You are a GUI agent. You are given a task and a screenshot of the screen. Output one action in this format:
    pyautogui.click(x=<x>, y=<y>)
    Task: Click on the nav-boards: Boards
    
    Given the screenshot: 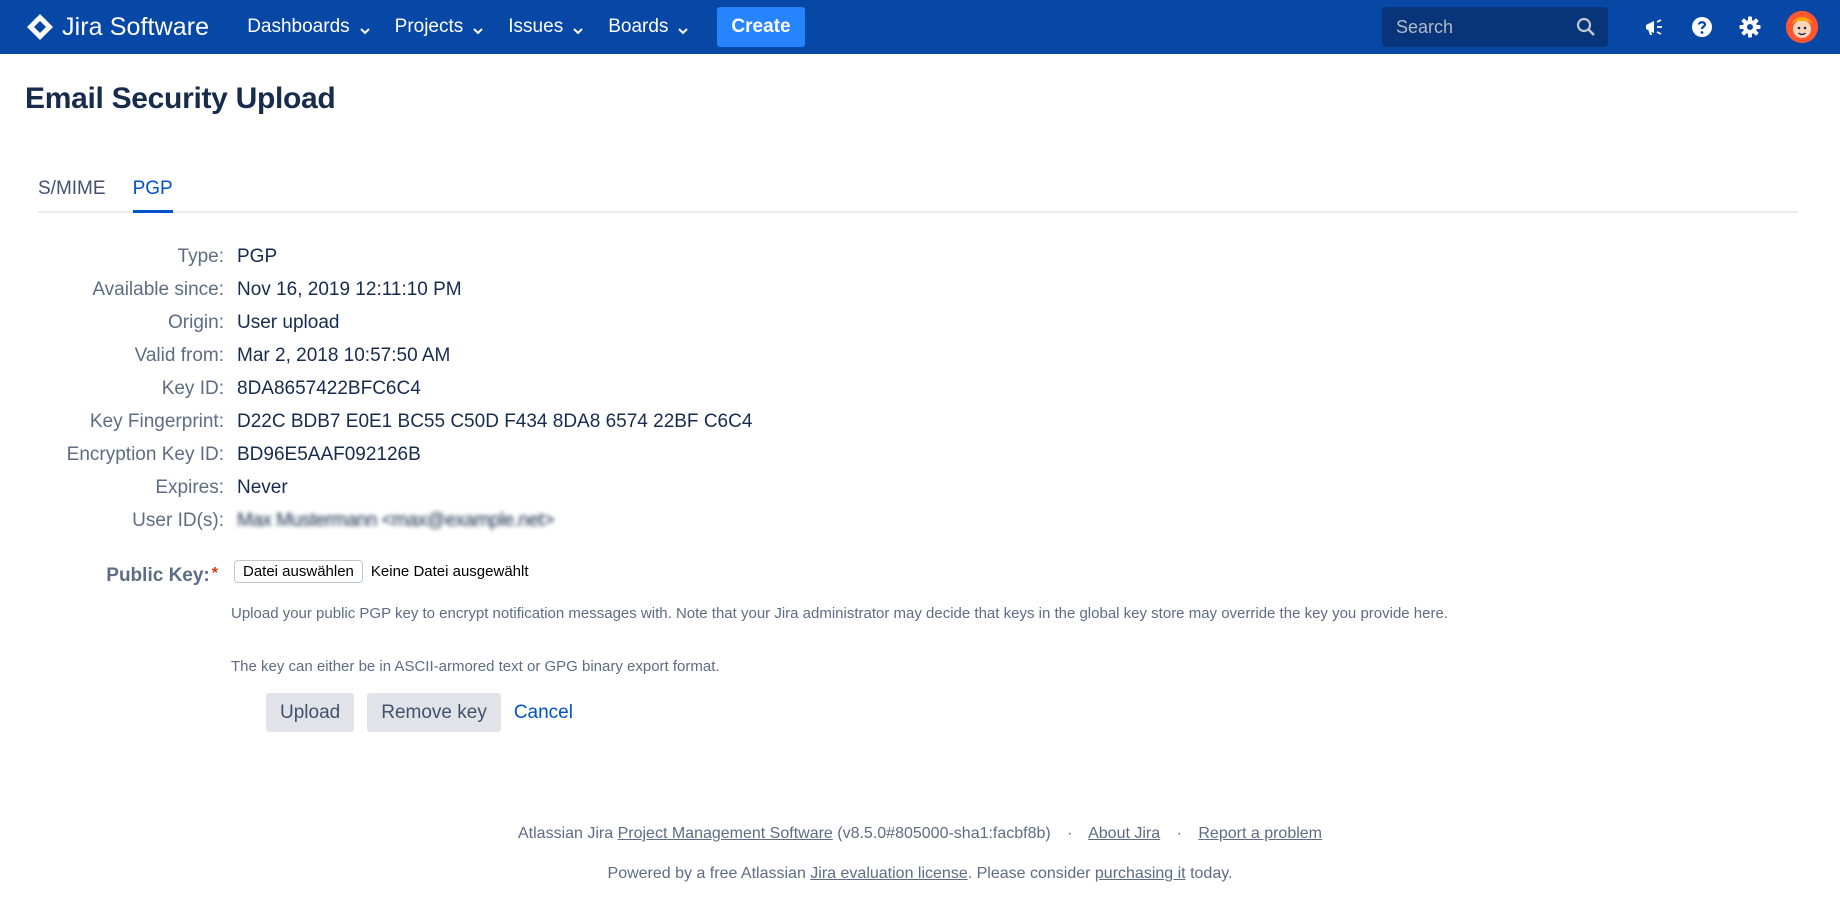 What is the action you would take?
    pyautogui.click(x=648, y=27)
    